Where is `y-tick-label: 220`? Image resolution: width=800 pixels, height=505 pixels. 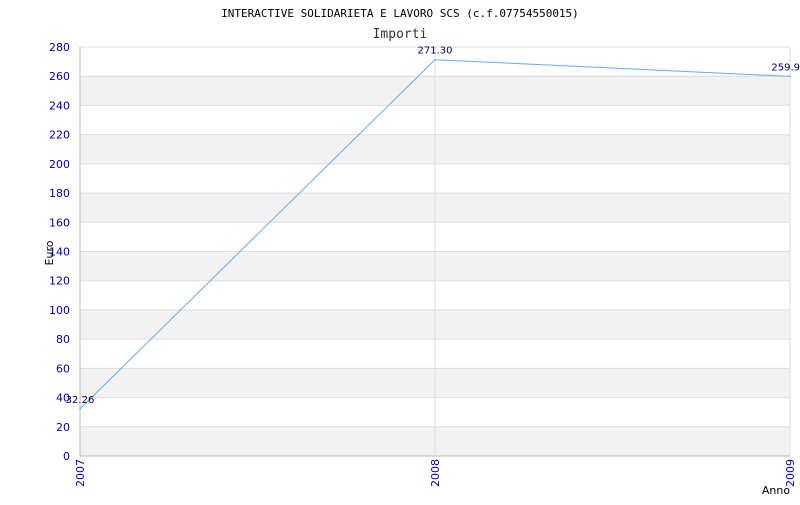
y-tick-label: 220 is located at coordinates (59, 135).